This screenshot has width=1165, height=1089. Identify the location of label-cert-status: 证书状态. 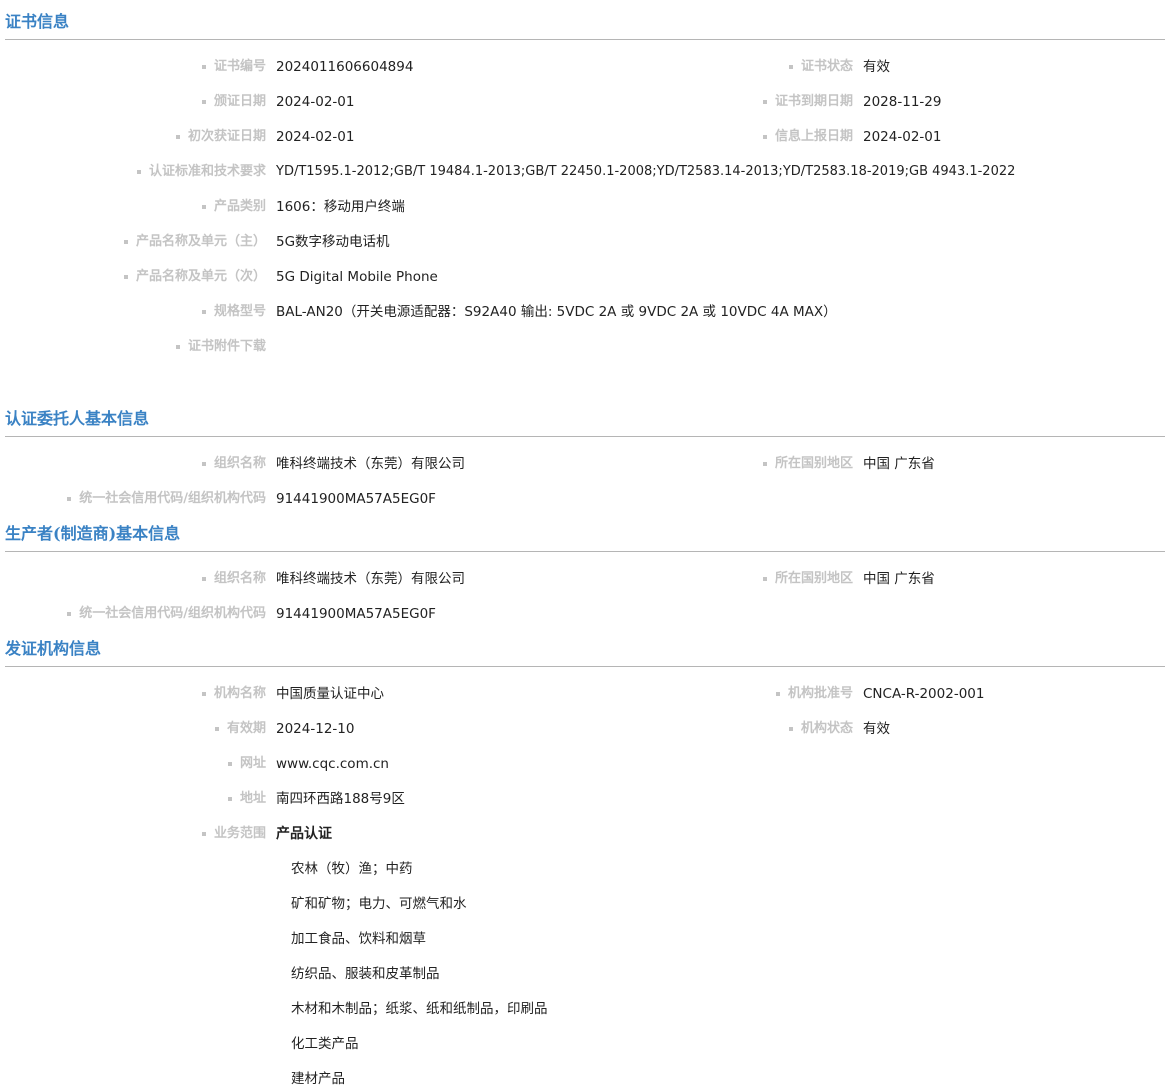
(426, 67).